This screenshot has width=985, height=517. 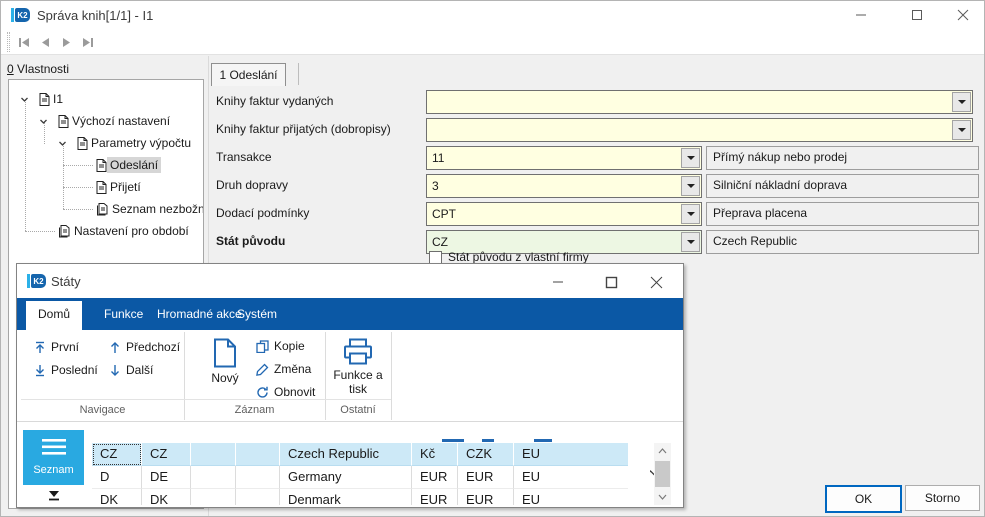 I want to click on table-row: DK DK Denmark EUR EUR EU, so click(x=360, y=497).